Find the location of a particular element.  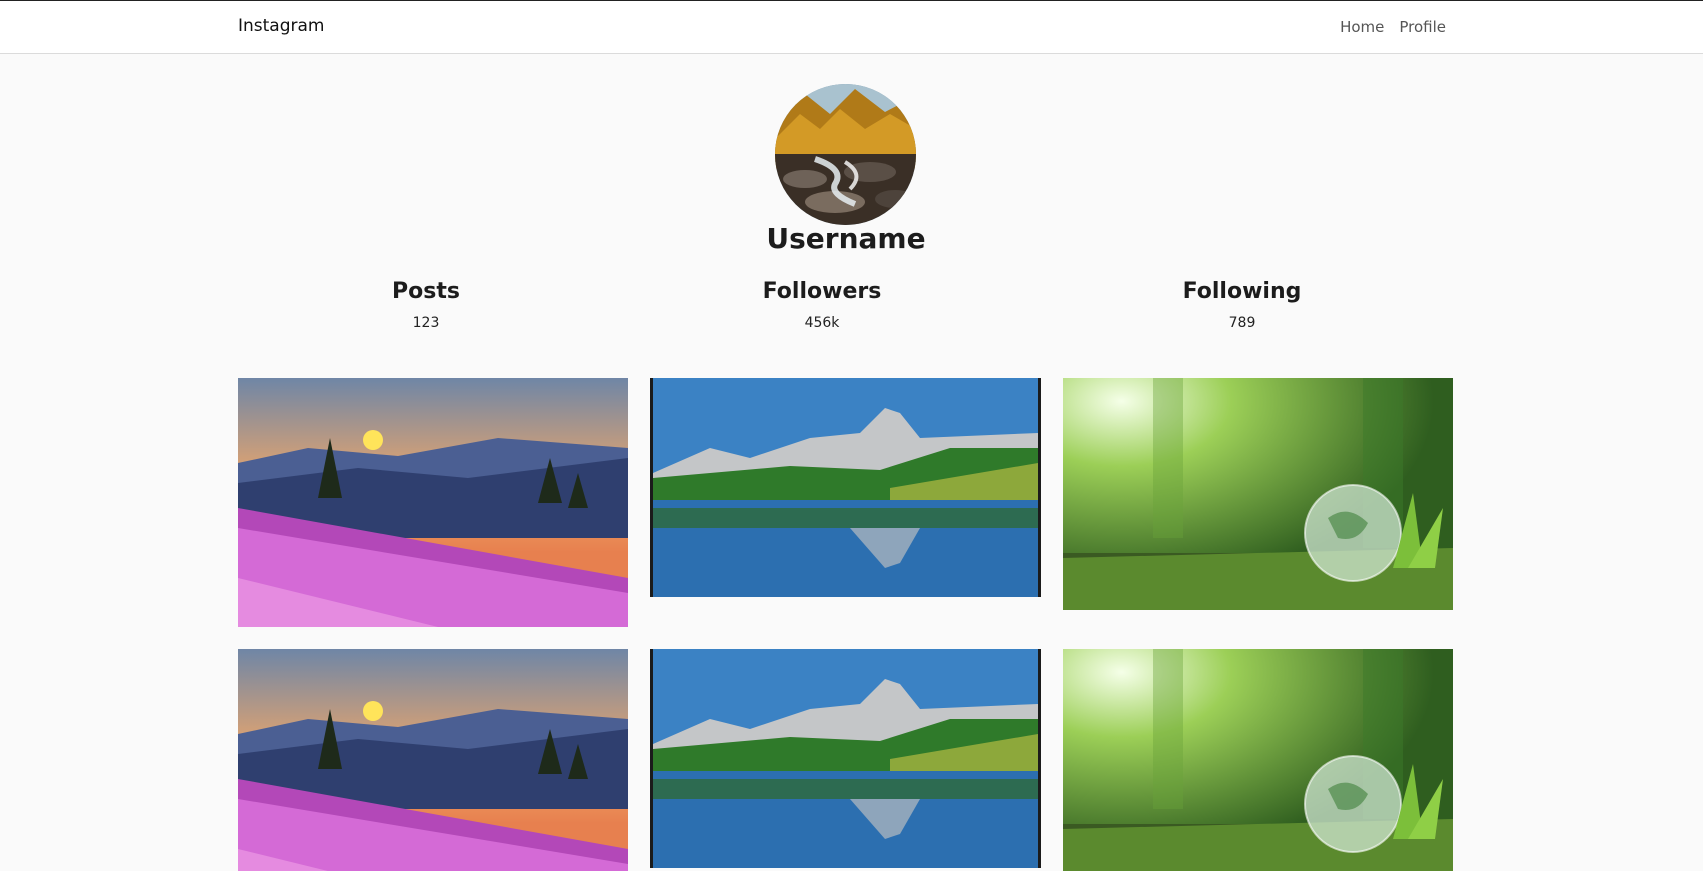

stat-posts-value: 123 is located at coordinates (426, 323).